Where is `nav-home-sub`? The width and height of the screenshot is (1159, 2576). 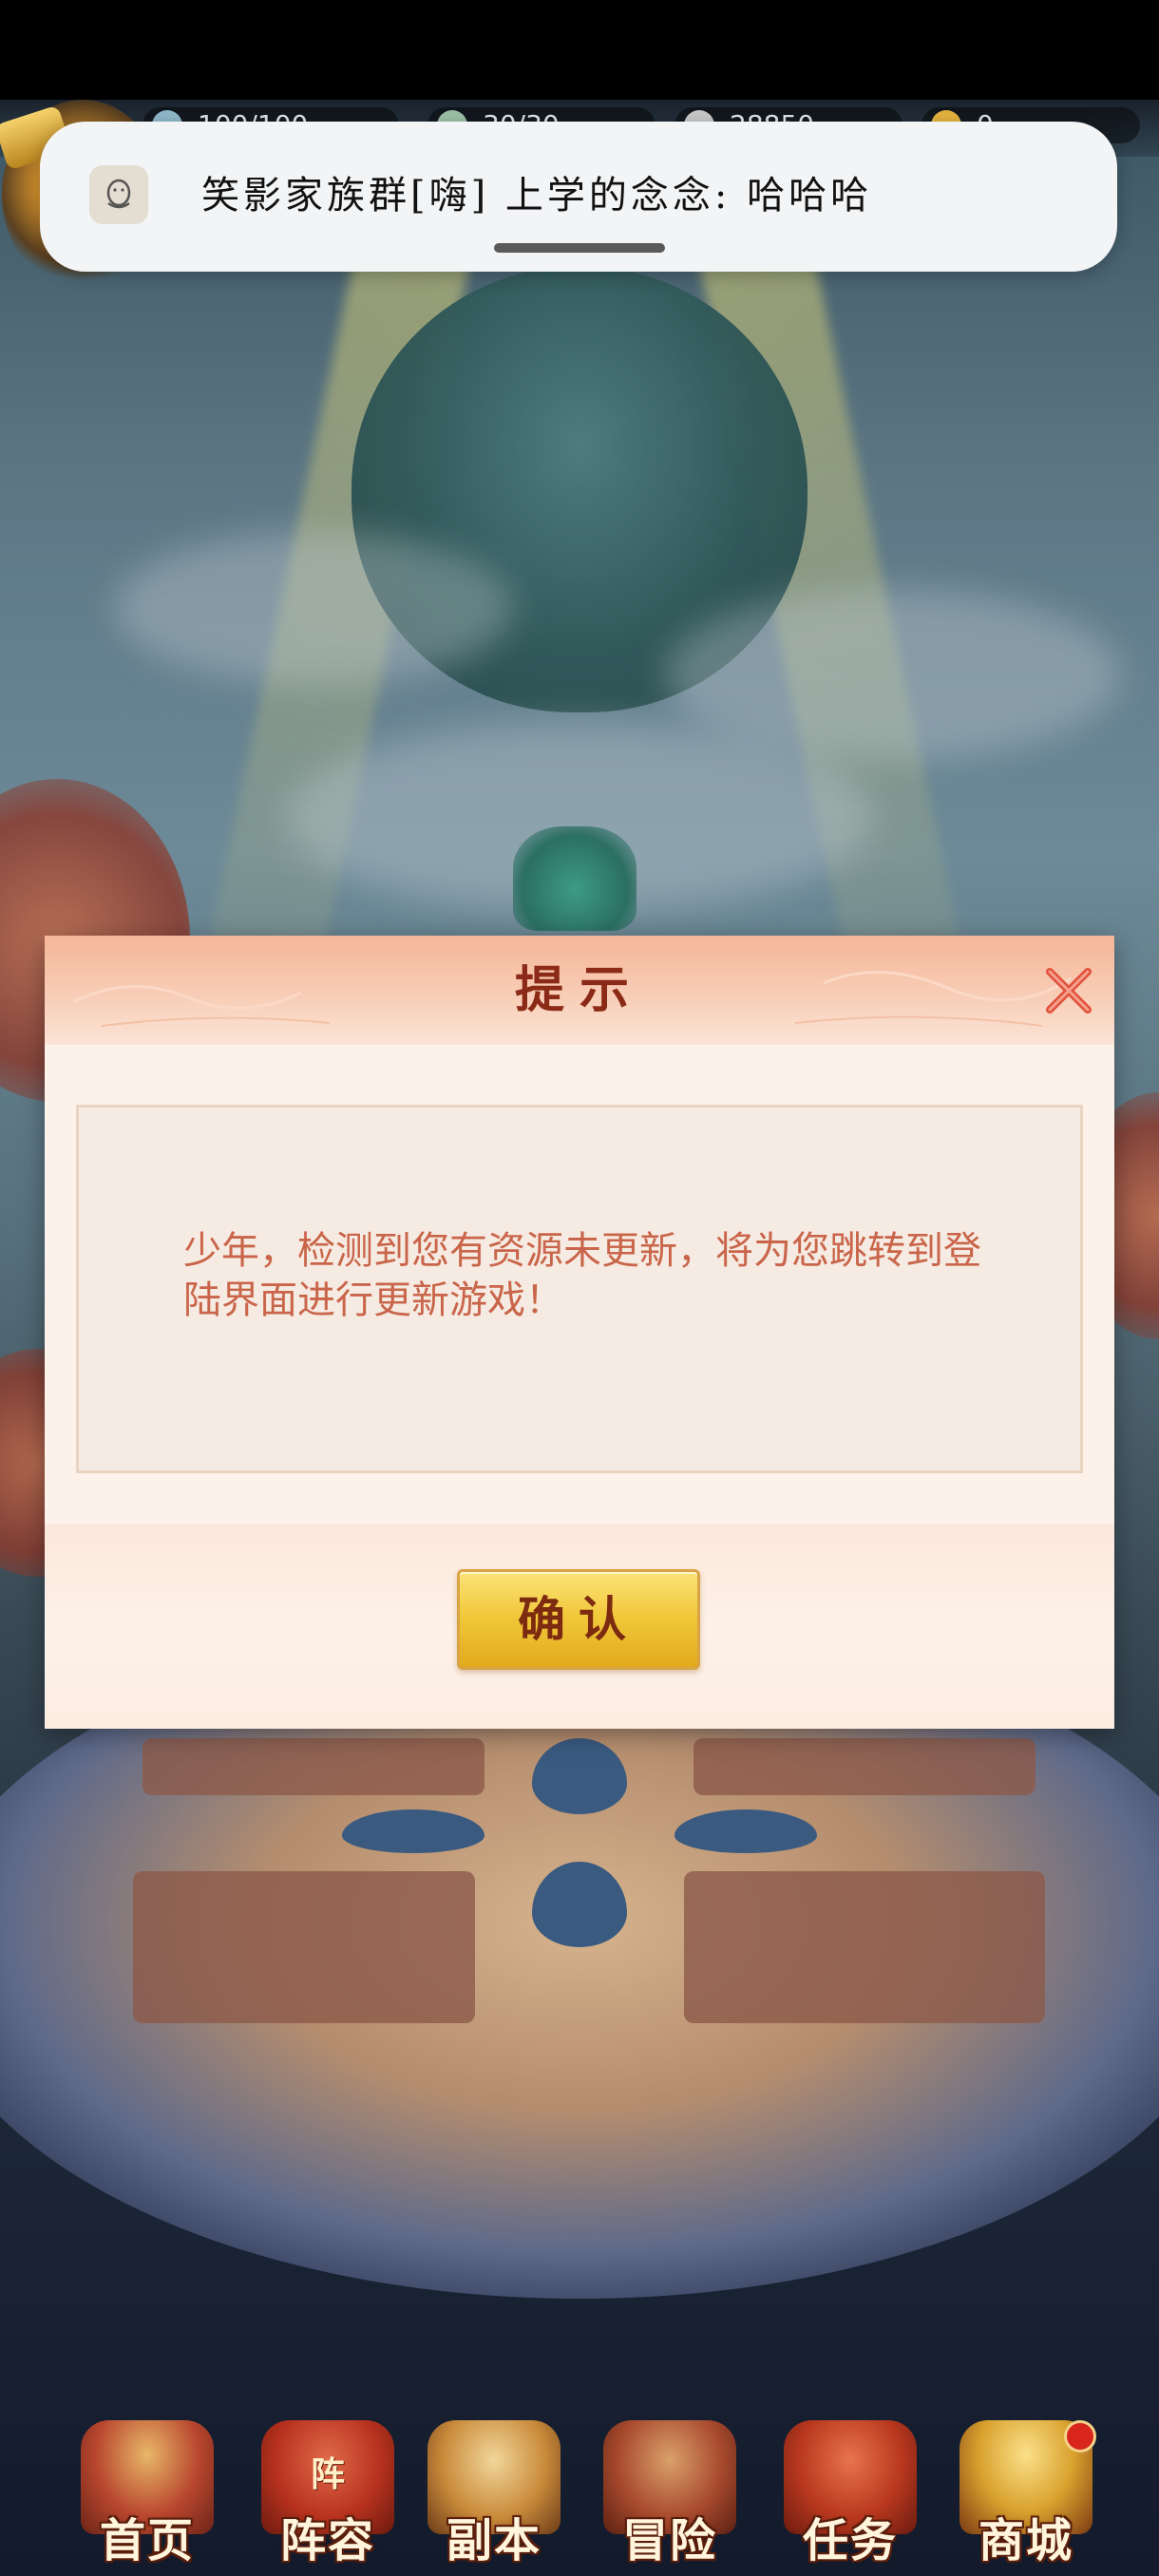 nav-home-sub is located at coordinates (147, 2474).